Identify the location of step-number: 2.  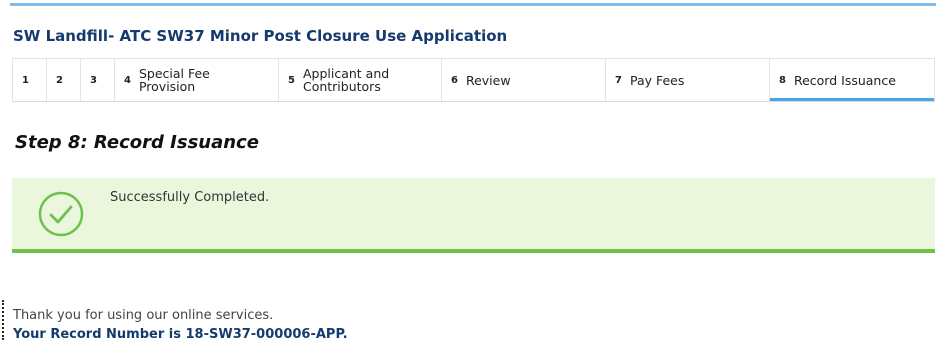
(59, 80).